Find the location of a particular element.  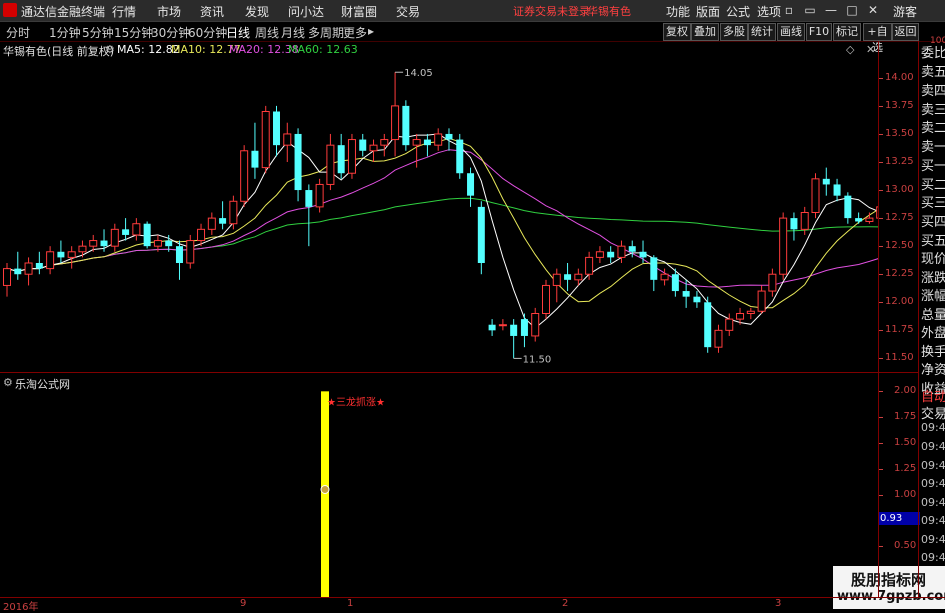

period-tab: 60分钟 is located at coordinates (207, 32).